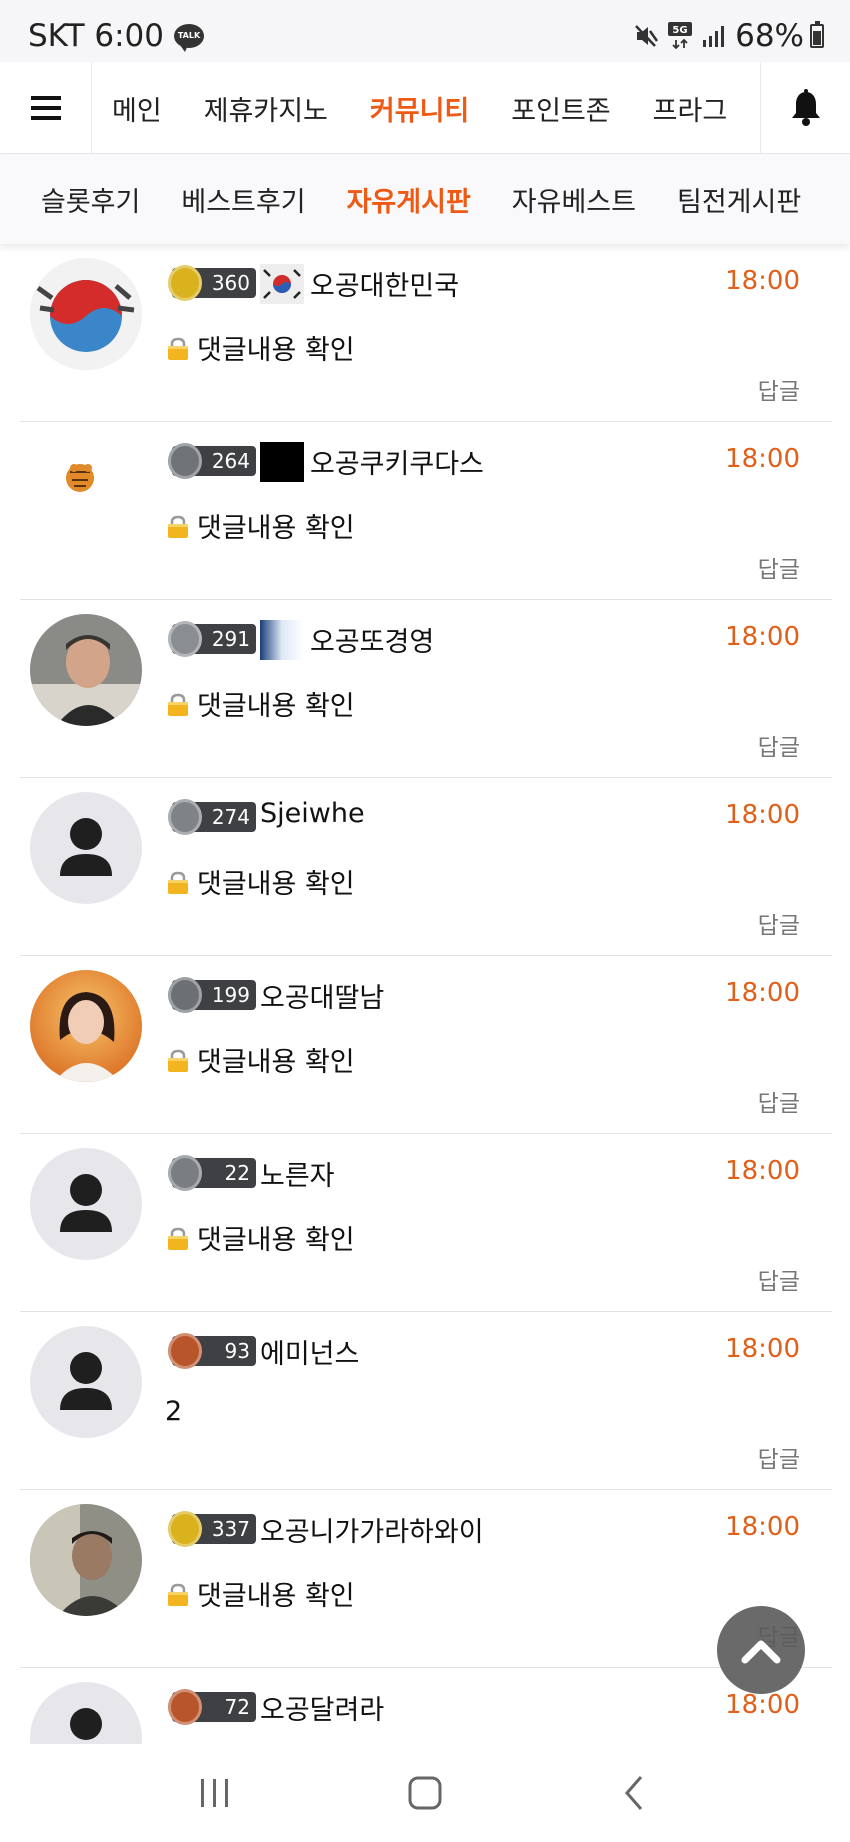 Image resolution: width=850 pixels, height=1842 pixels. What do you see at coordinates (230, 995) in the screenshot?
I see `level-number: 199` at bounding box center [230, 995].